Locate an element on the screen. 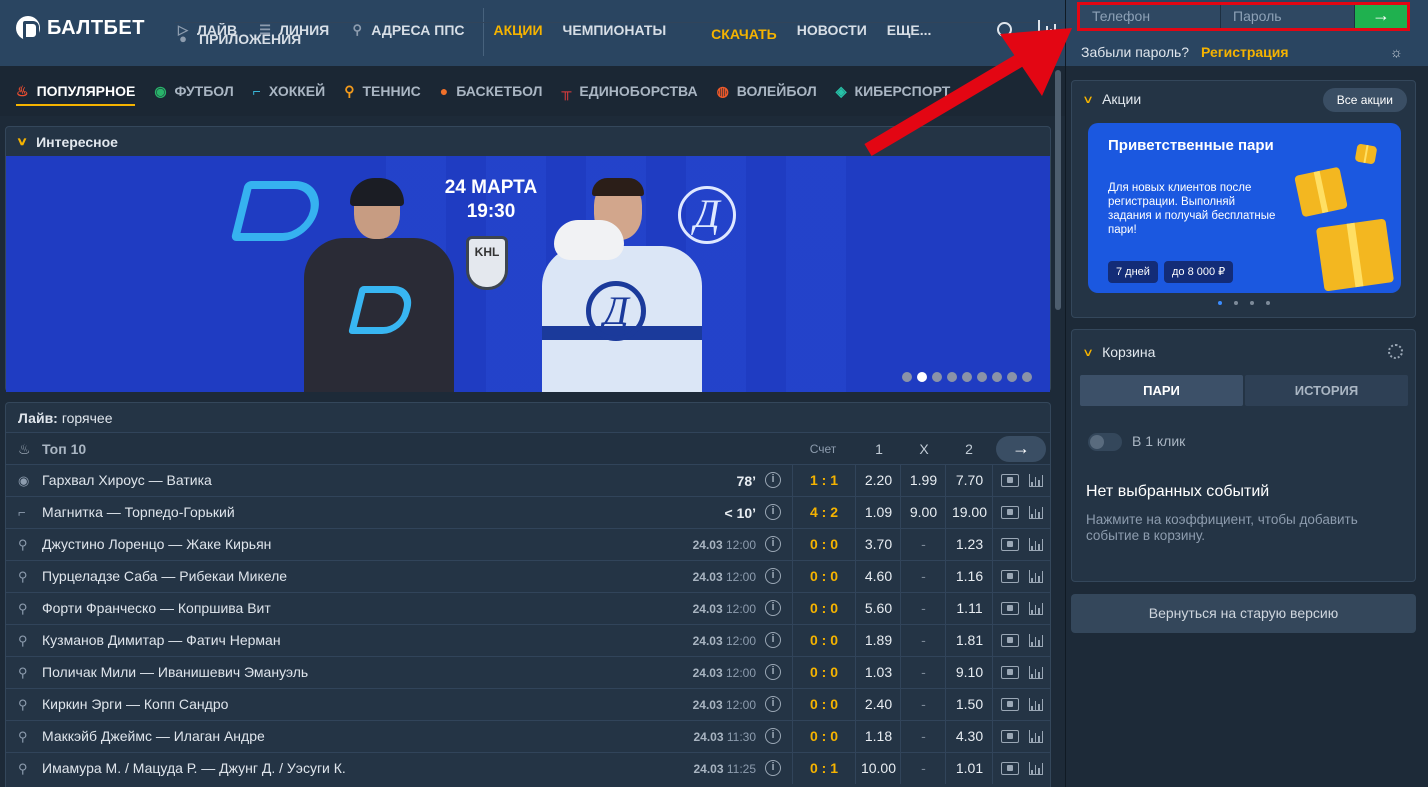 This screenshot has width=1428, height=787. odds-2-button: 1.16 is located at coordinates (970, 576).